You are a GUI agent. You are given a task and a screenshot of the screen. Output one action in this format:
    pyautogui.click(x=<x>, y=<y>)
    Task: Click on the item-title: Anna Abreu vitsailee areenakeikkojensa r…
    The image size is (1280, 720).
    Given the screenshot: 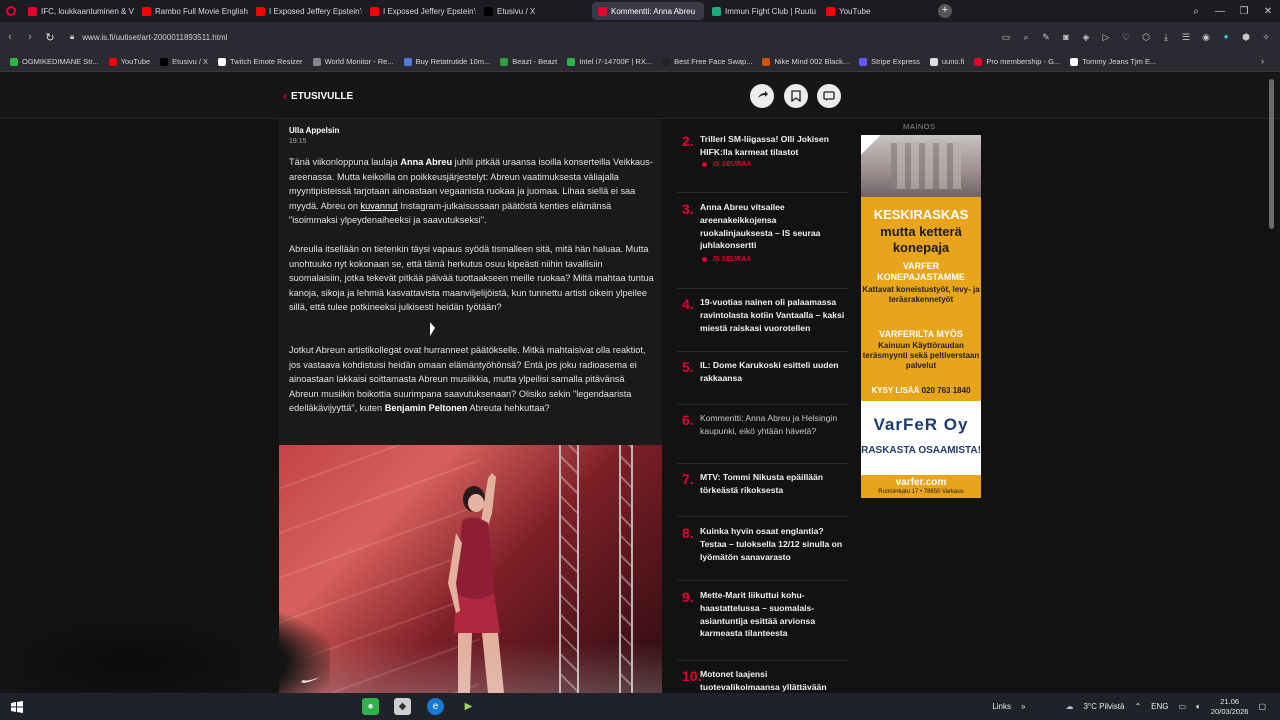 What is the action you would take?
    pyautogui.click(x=773, y=226)
    